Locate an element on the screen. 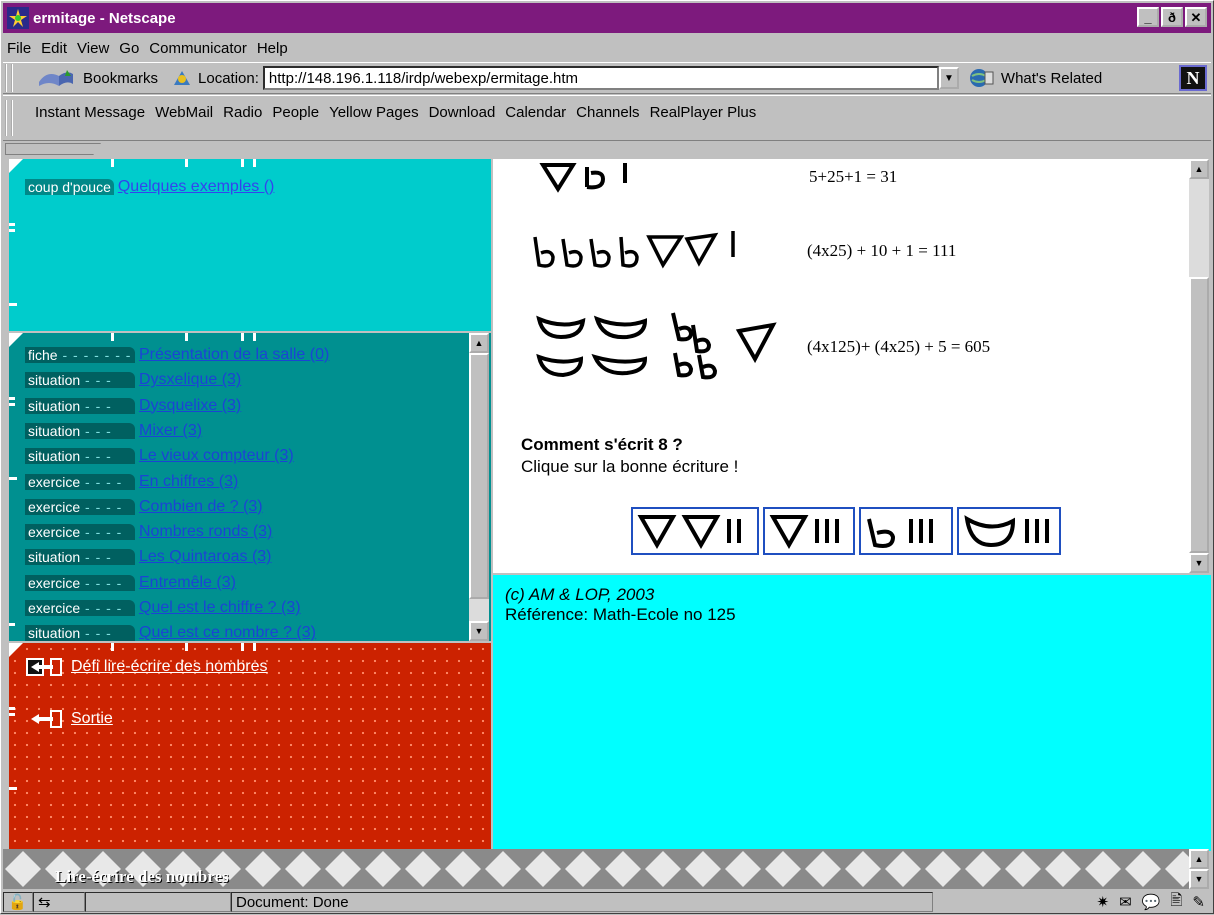  main-scroll-down-button: ▼ is located at coordinates (1199, 563).